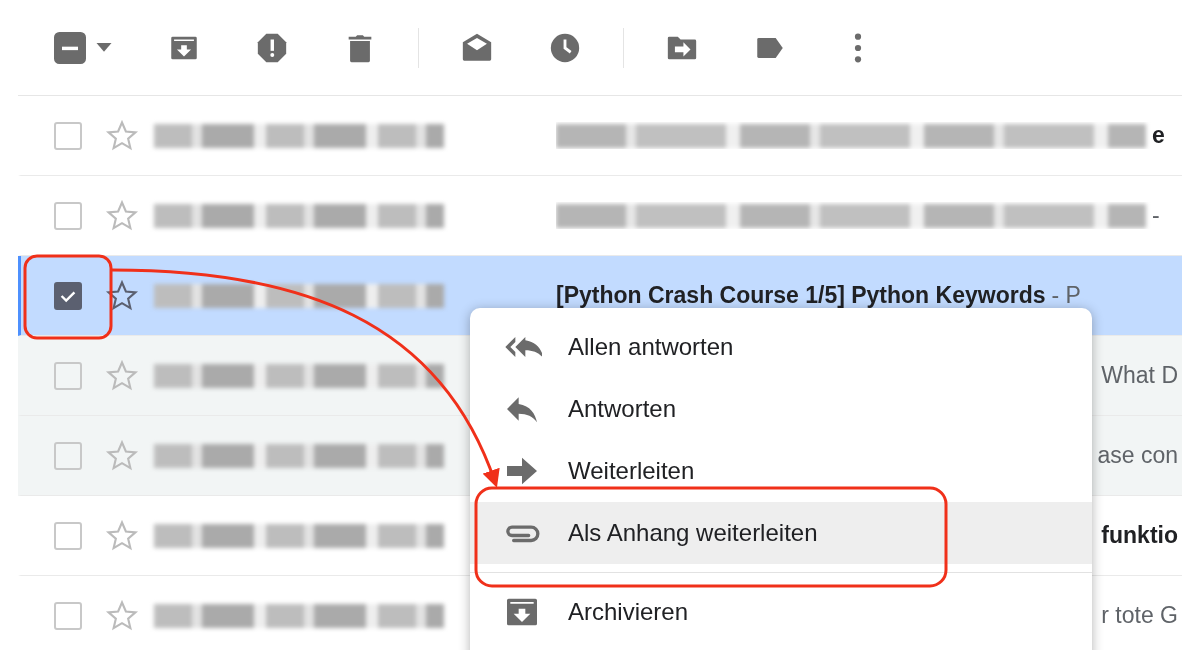  What do you see at coordinates (1066, 295) in the screenshot?
I see `email-snippet: - P` at bounding box center [1066, 295].